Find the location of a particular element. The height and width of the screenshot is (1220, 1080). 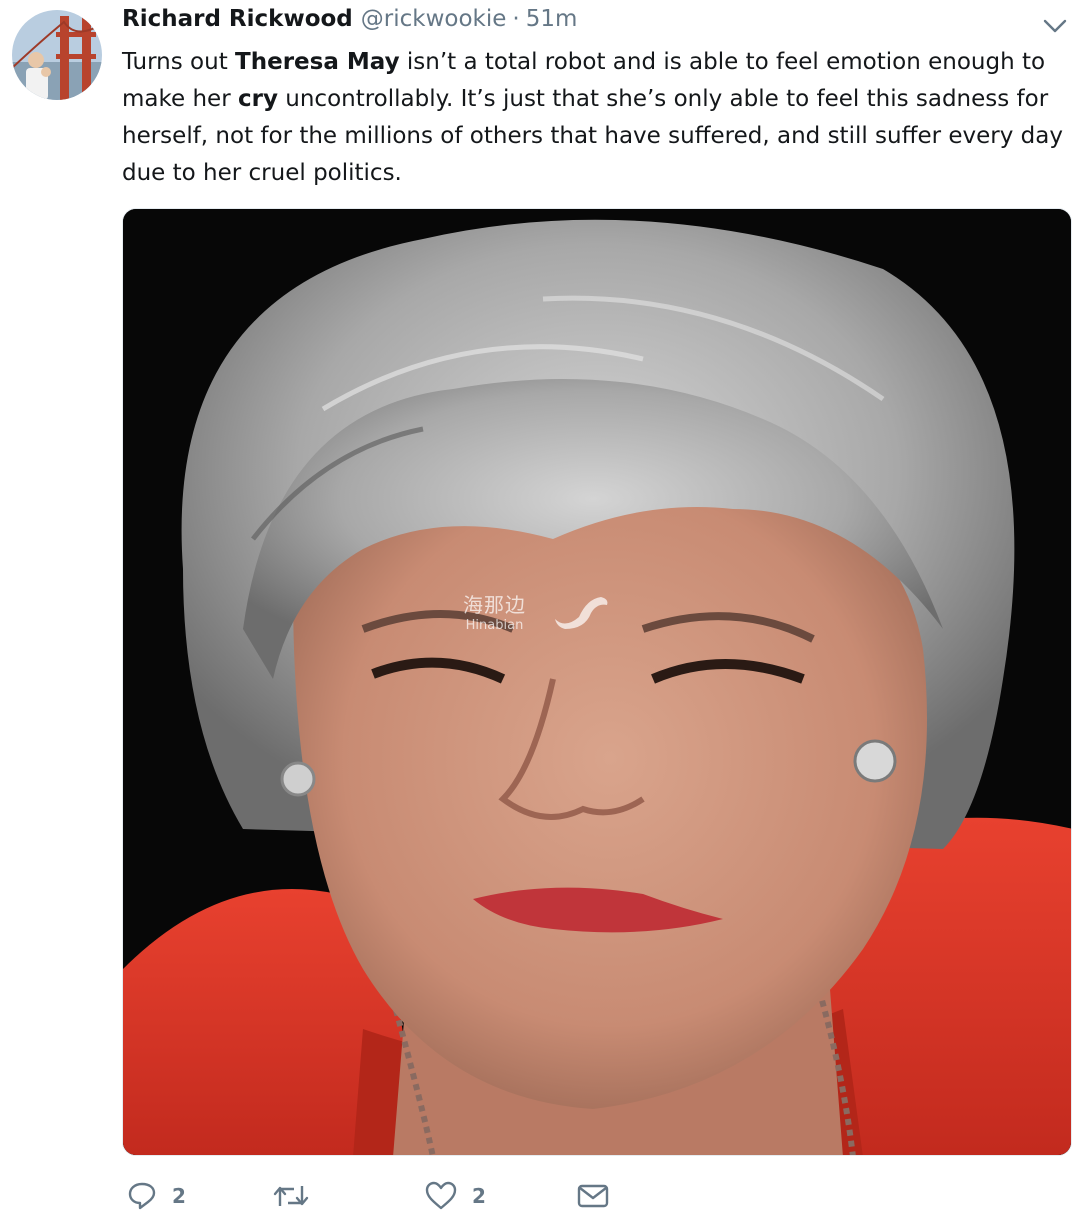

watermark-bird-icon is located at coordinates (581, 613).